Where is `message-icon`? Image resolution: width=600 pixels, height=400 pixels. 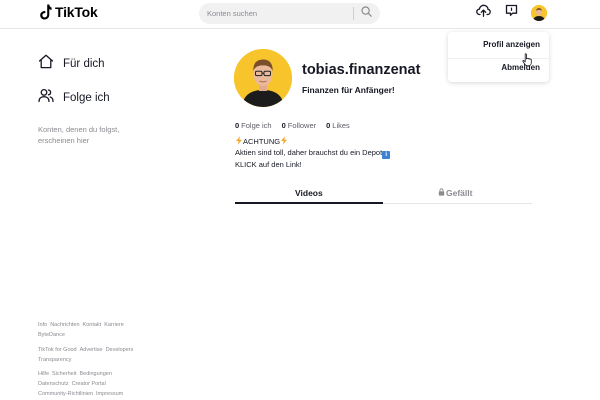 message-icon is located at coordinates (511, 13).